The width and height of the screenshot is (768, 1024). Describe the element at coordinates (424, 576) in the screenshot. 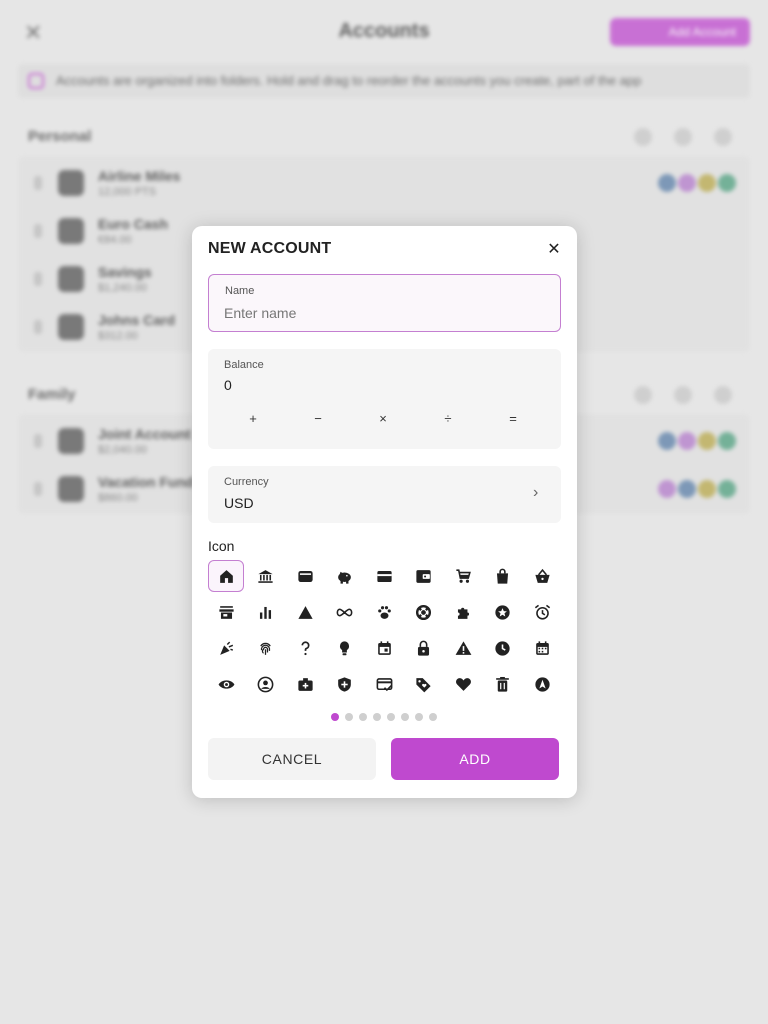

I see `wallet-alt-icon` at that location.